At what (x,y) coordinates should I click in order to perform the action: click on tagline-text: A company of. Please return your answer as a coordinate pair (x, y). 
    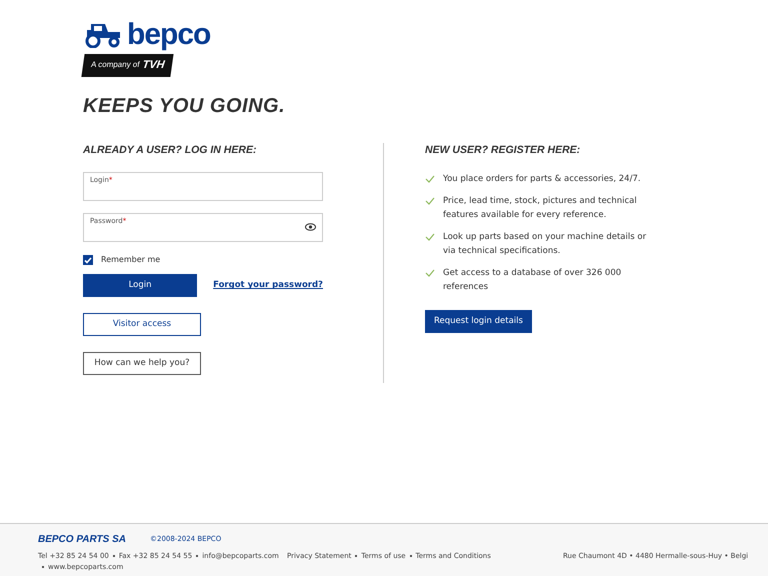
    Looking at the image, I should click on (115, 65).